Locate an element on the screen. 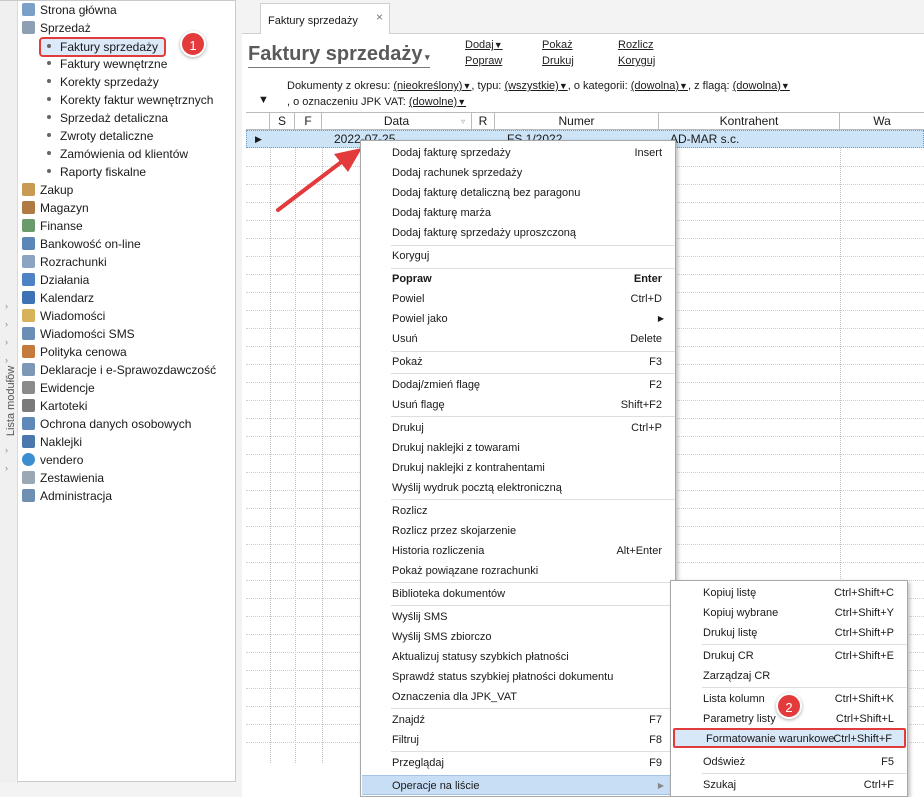  module-vendero: vendero is located at coordinates (52, 460).